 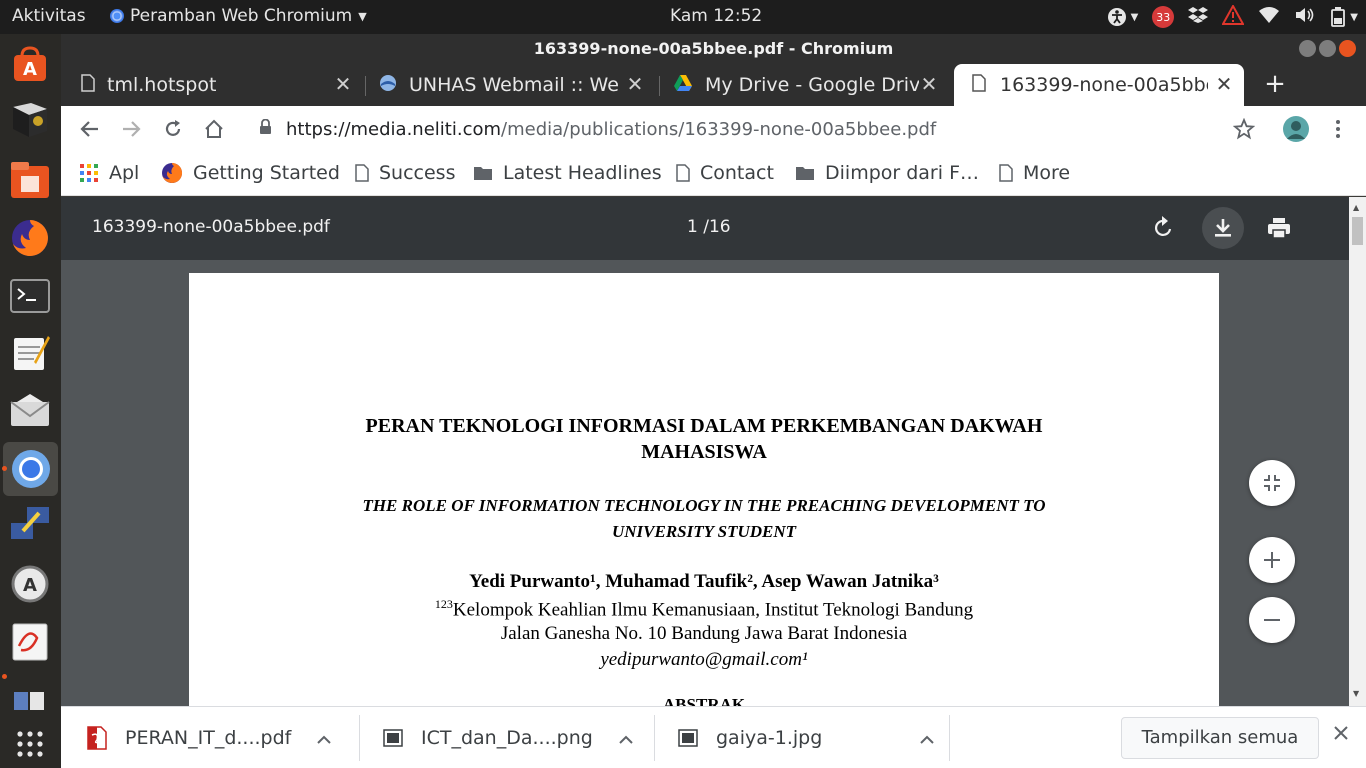 I want to click on text-editor-icon, so click(x=30, y=352).